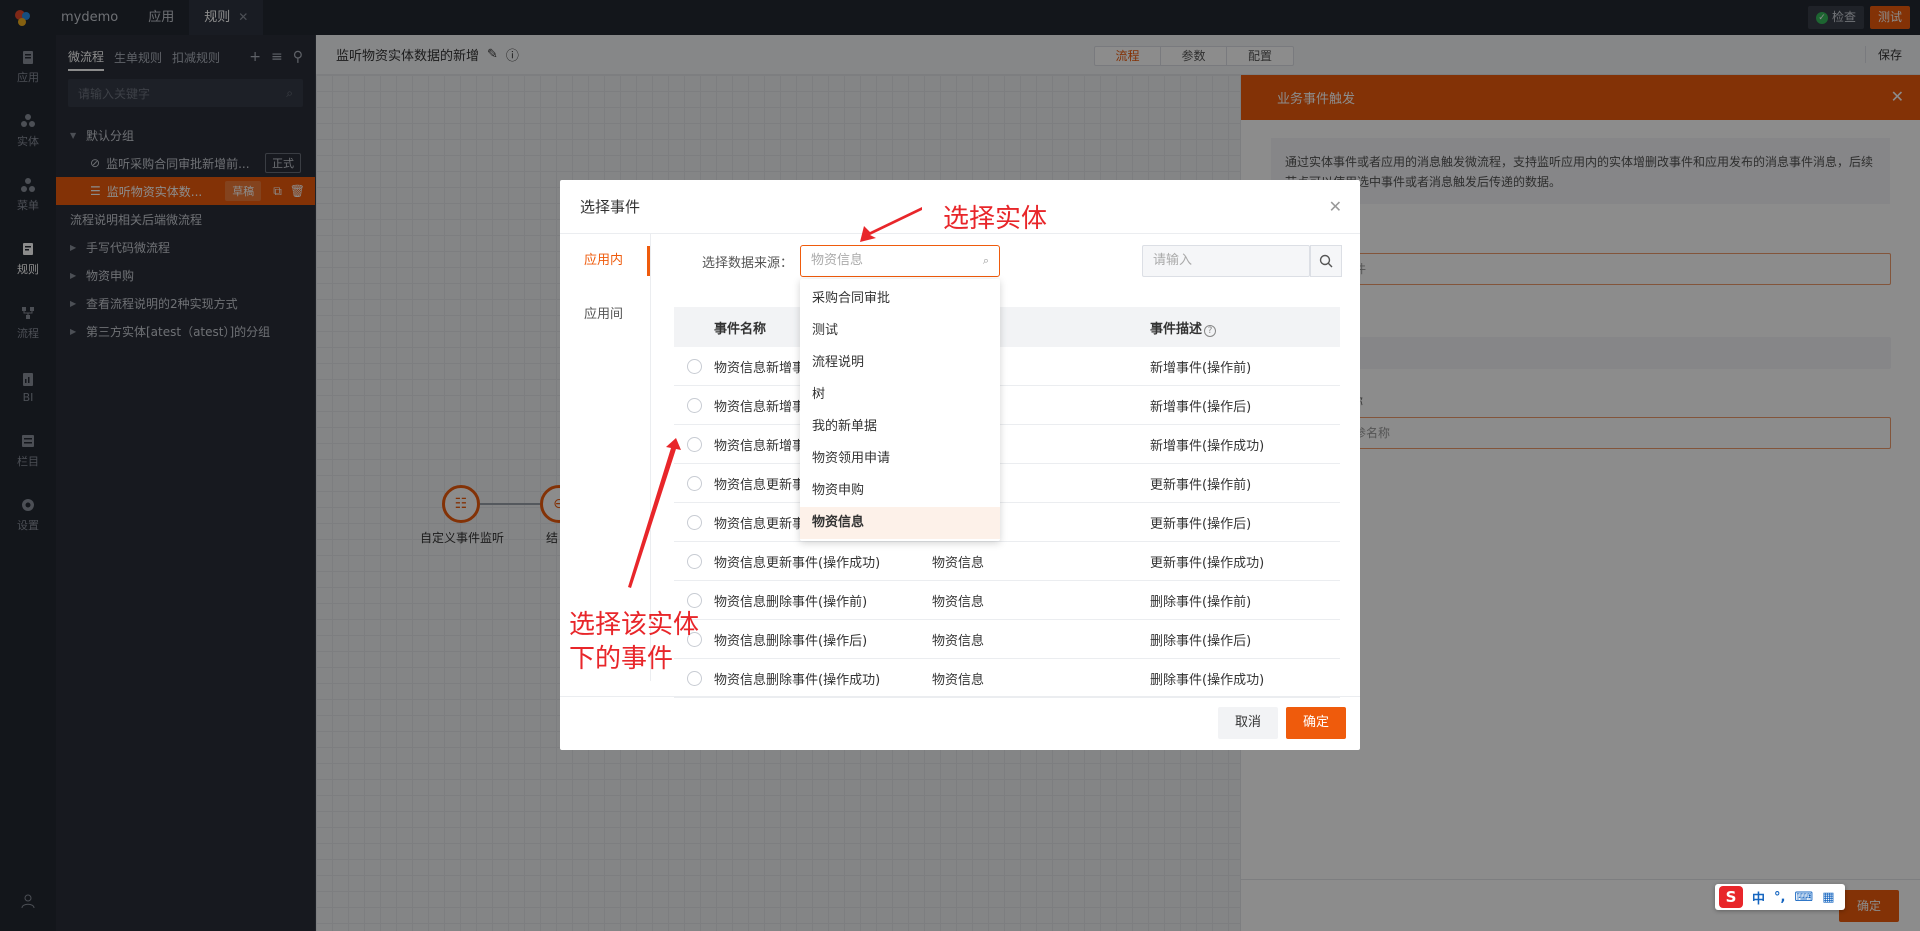 This screenshot has height=931, width=1920. I want to click on search-icon, so click(1326, 261).